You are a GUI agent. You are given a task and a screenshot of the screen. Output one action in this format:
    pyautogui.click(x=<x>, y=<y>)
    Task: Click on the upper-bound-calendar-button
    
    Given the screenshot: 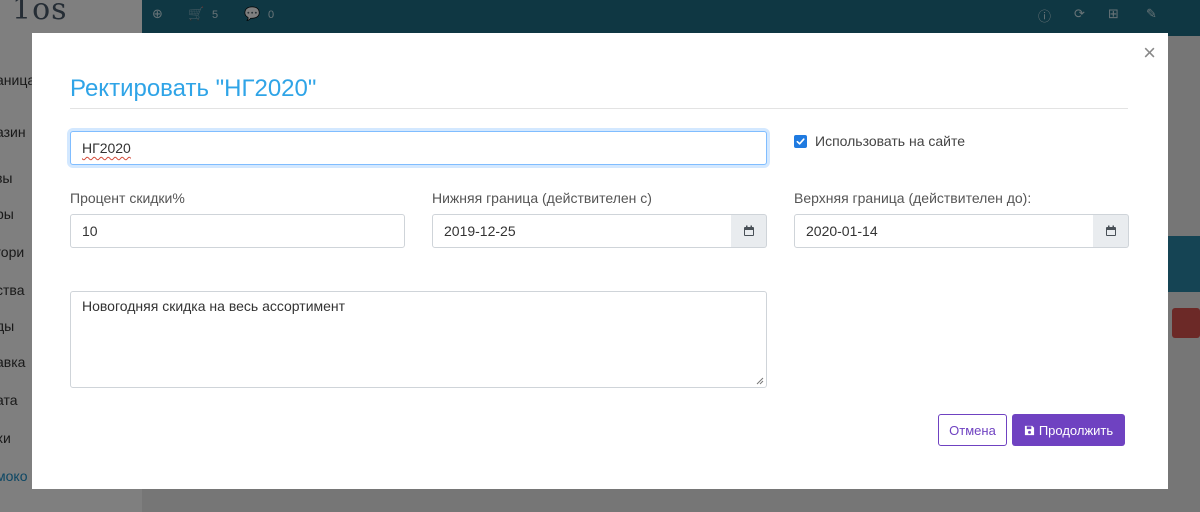 What is the action you would take?
    pyautogui.click(x=1111, y=231)
    